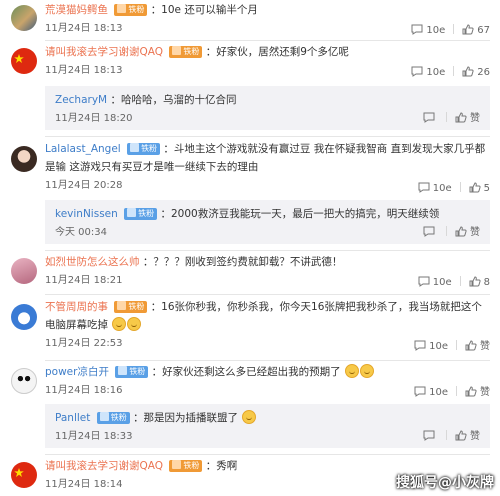 The height and width of the screenshot is (496, 500). Describe the element at coordinates (476, 73) in the screenshot. I see `like-button: 26` at that location.